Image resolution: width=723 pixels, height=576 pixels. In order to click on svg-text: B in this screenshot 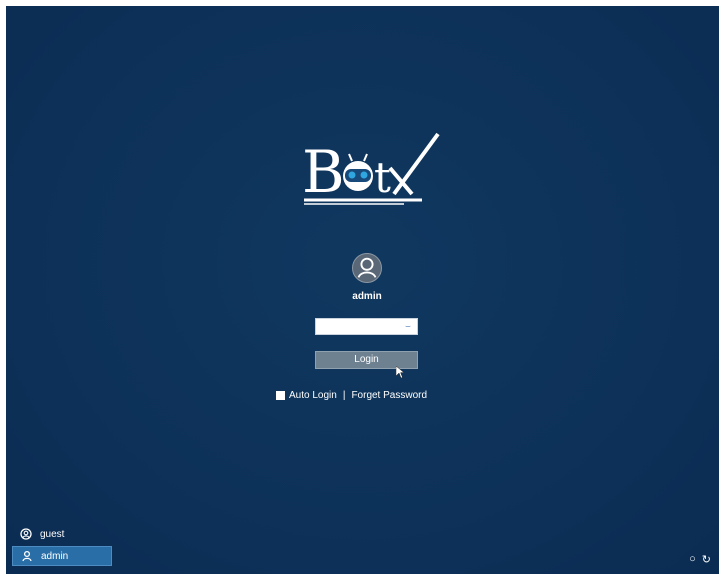, I will do `click(323, 172)`.